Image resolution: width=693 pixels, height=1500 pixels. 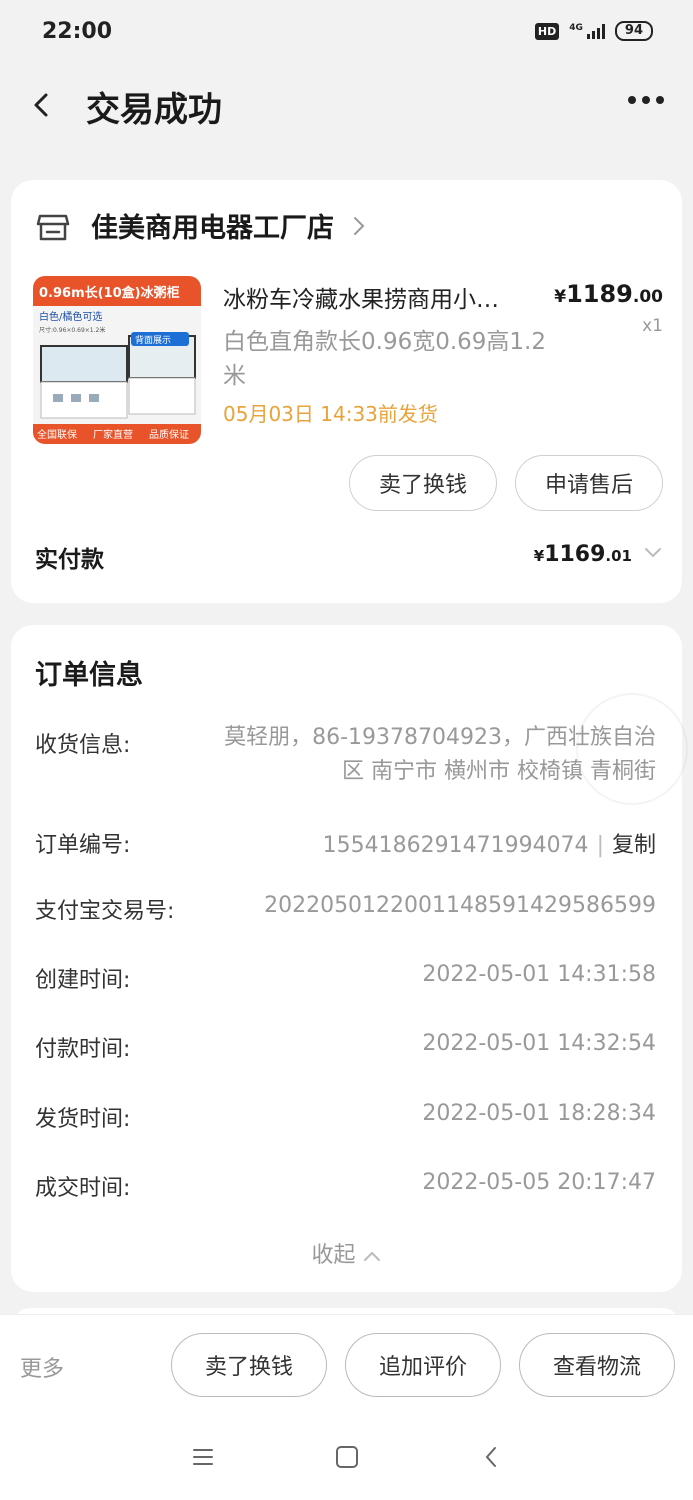 What do you see at coordinates (77, 31) in the screenshot?
I see `status-time: 22:00` at bounding box center [77, 31].